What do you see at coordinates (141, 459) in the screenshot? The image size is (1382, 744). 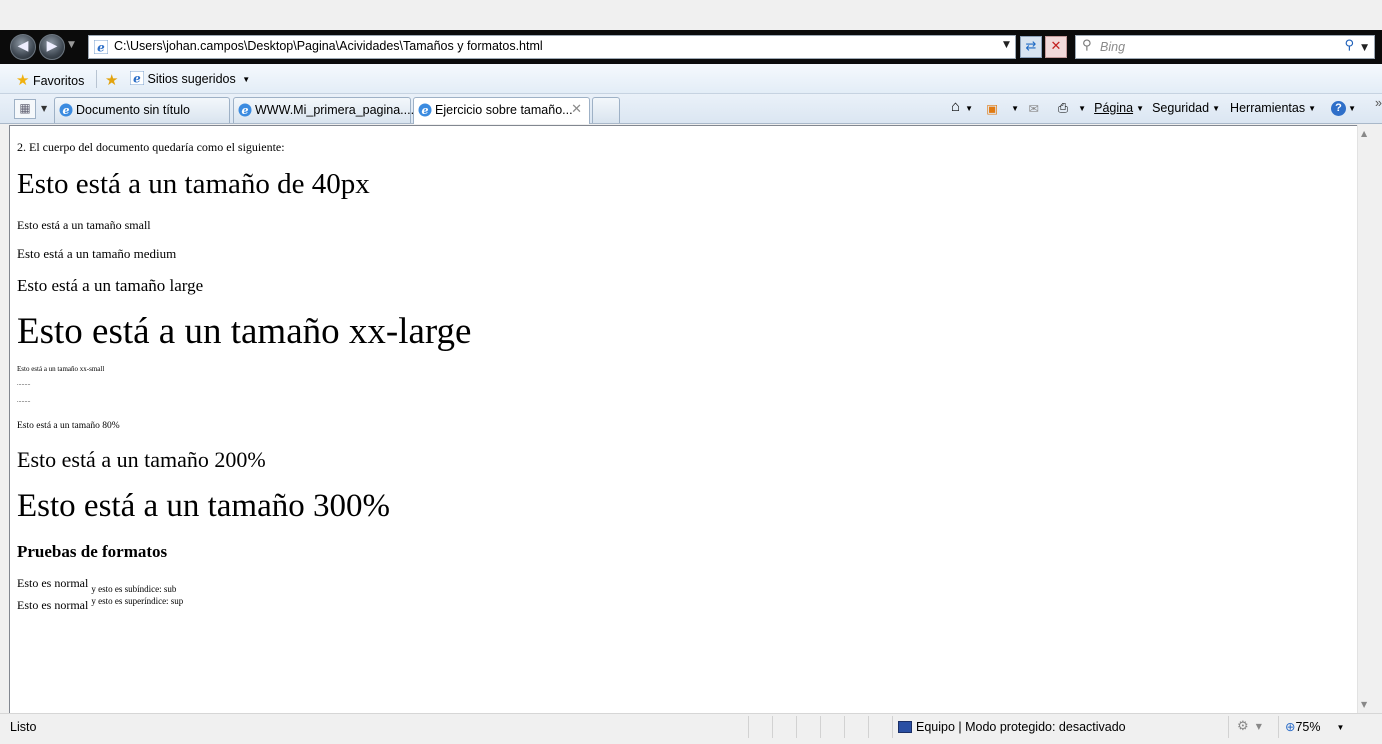 I see `text-size-200: Esto está a un tamaño 200%` at bounding box center [141, 459].